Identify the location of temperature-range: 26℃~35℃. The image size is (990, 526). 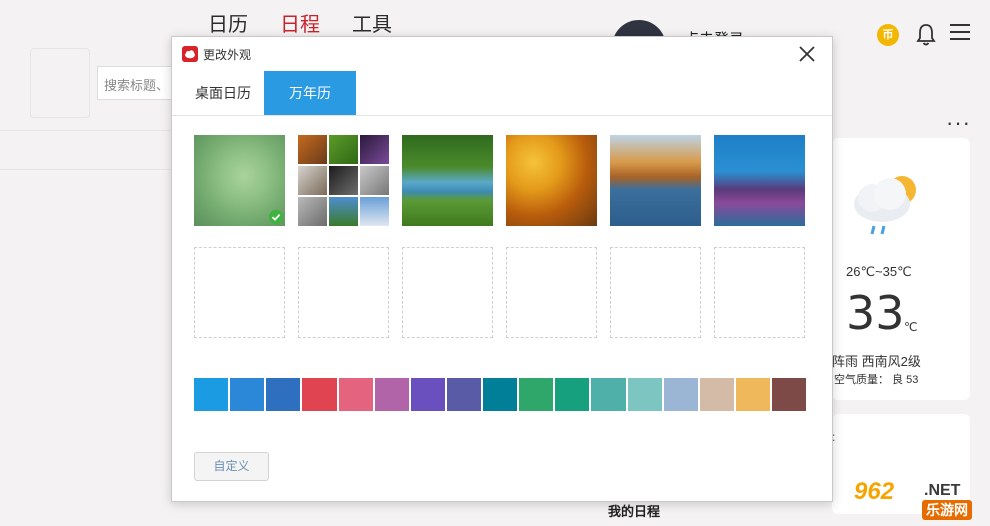
(879, 271).